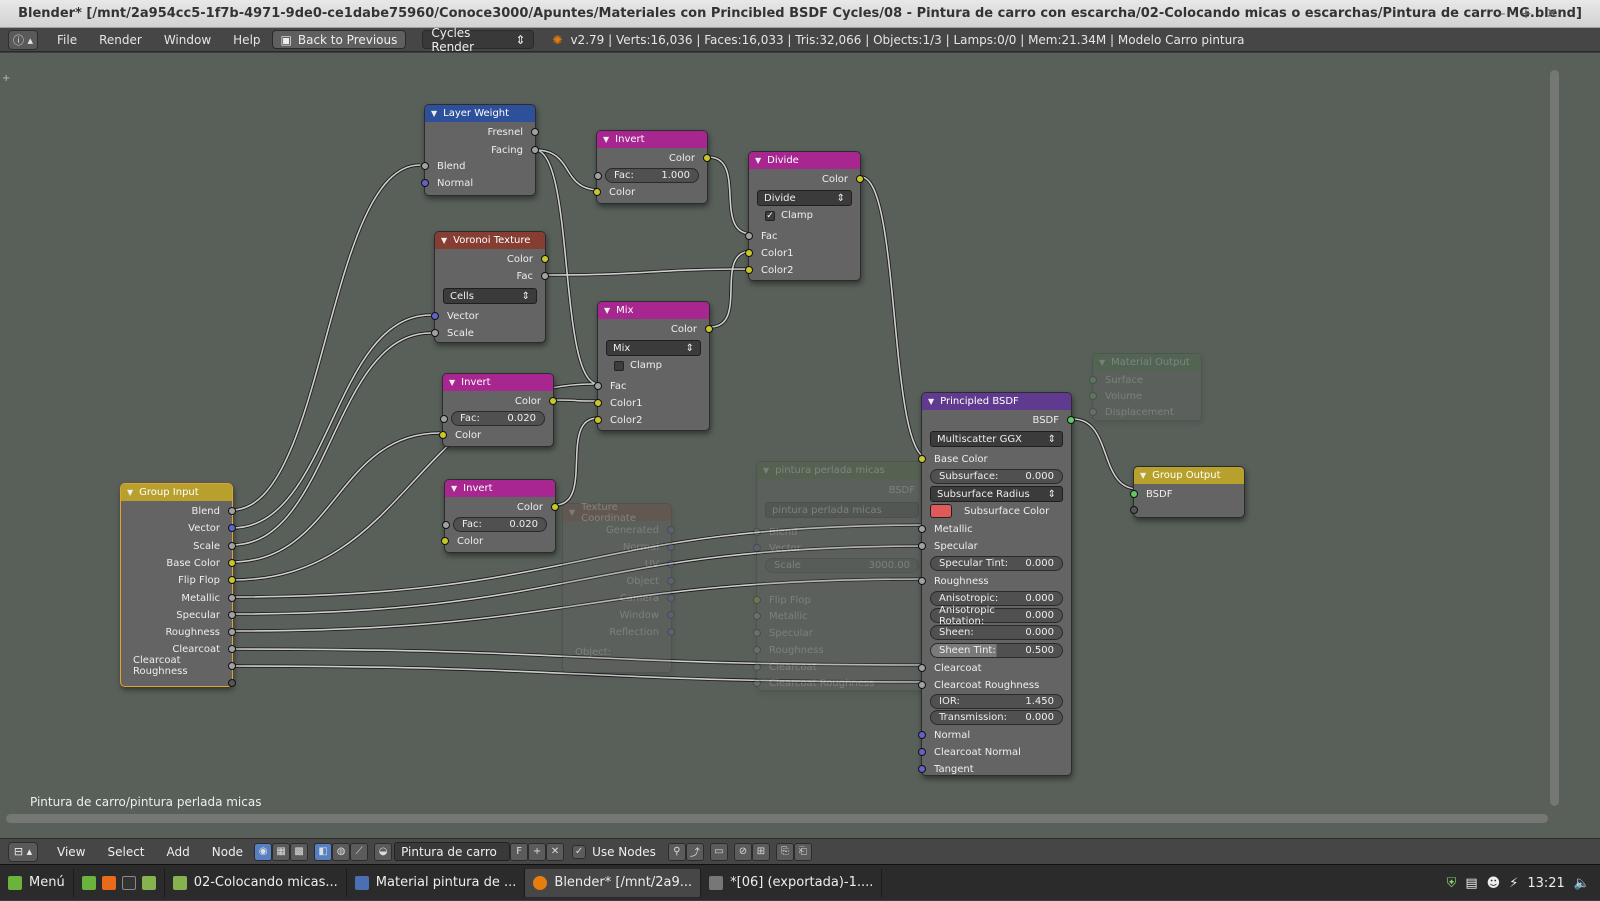 The image size is (1600, 901). I want to click on divide-mode-select: Divide ⇕, so click(804, 198).